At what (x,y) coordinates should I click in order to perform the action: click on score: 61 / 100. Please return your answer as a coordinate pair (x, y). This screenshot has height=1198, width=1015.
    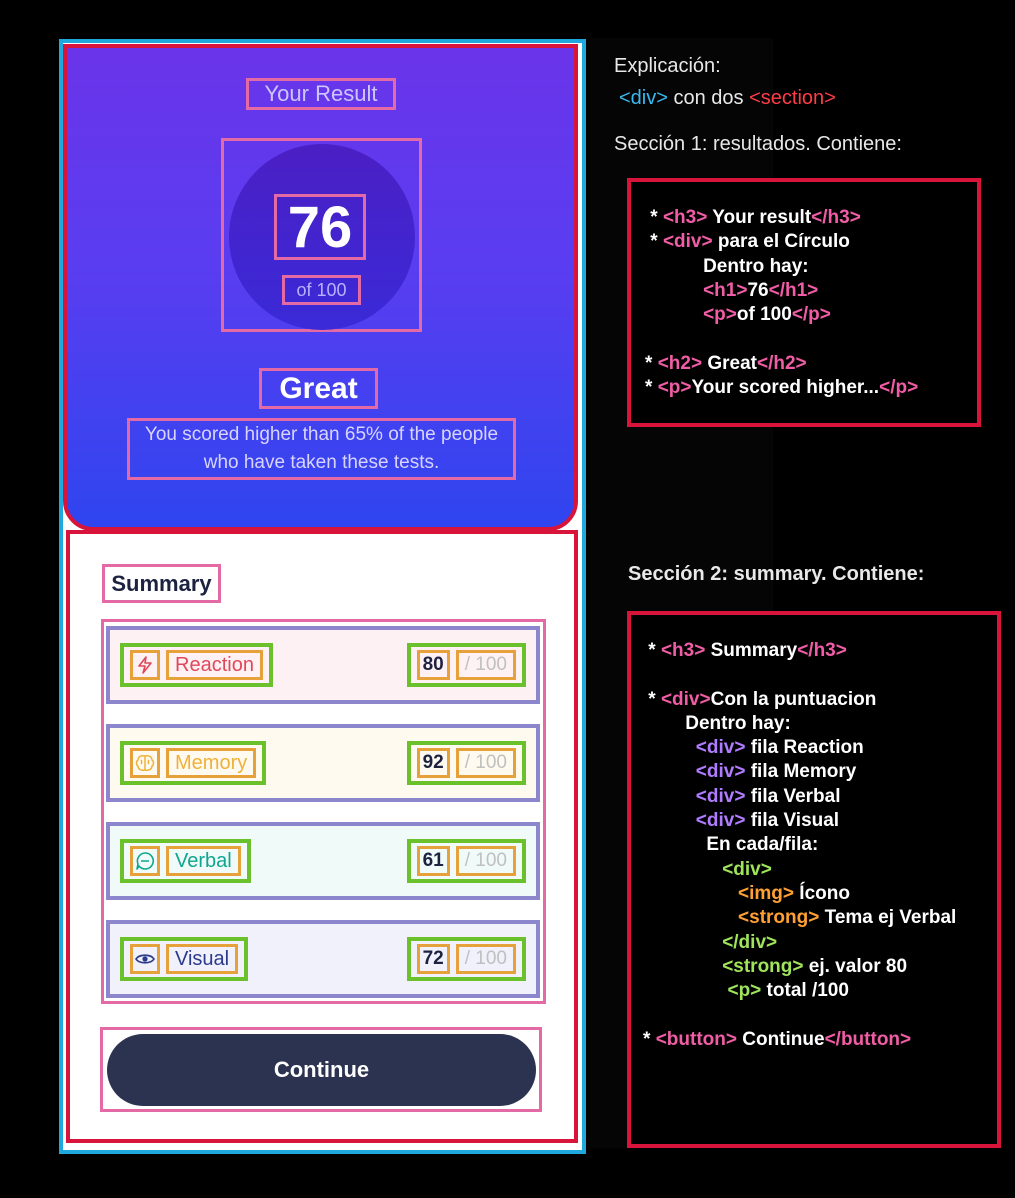
    Looking at the image, I should click on (466, 861).